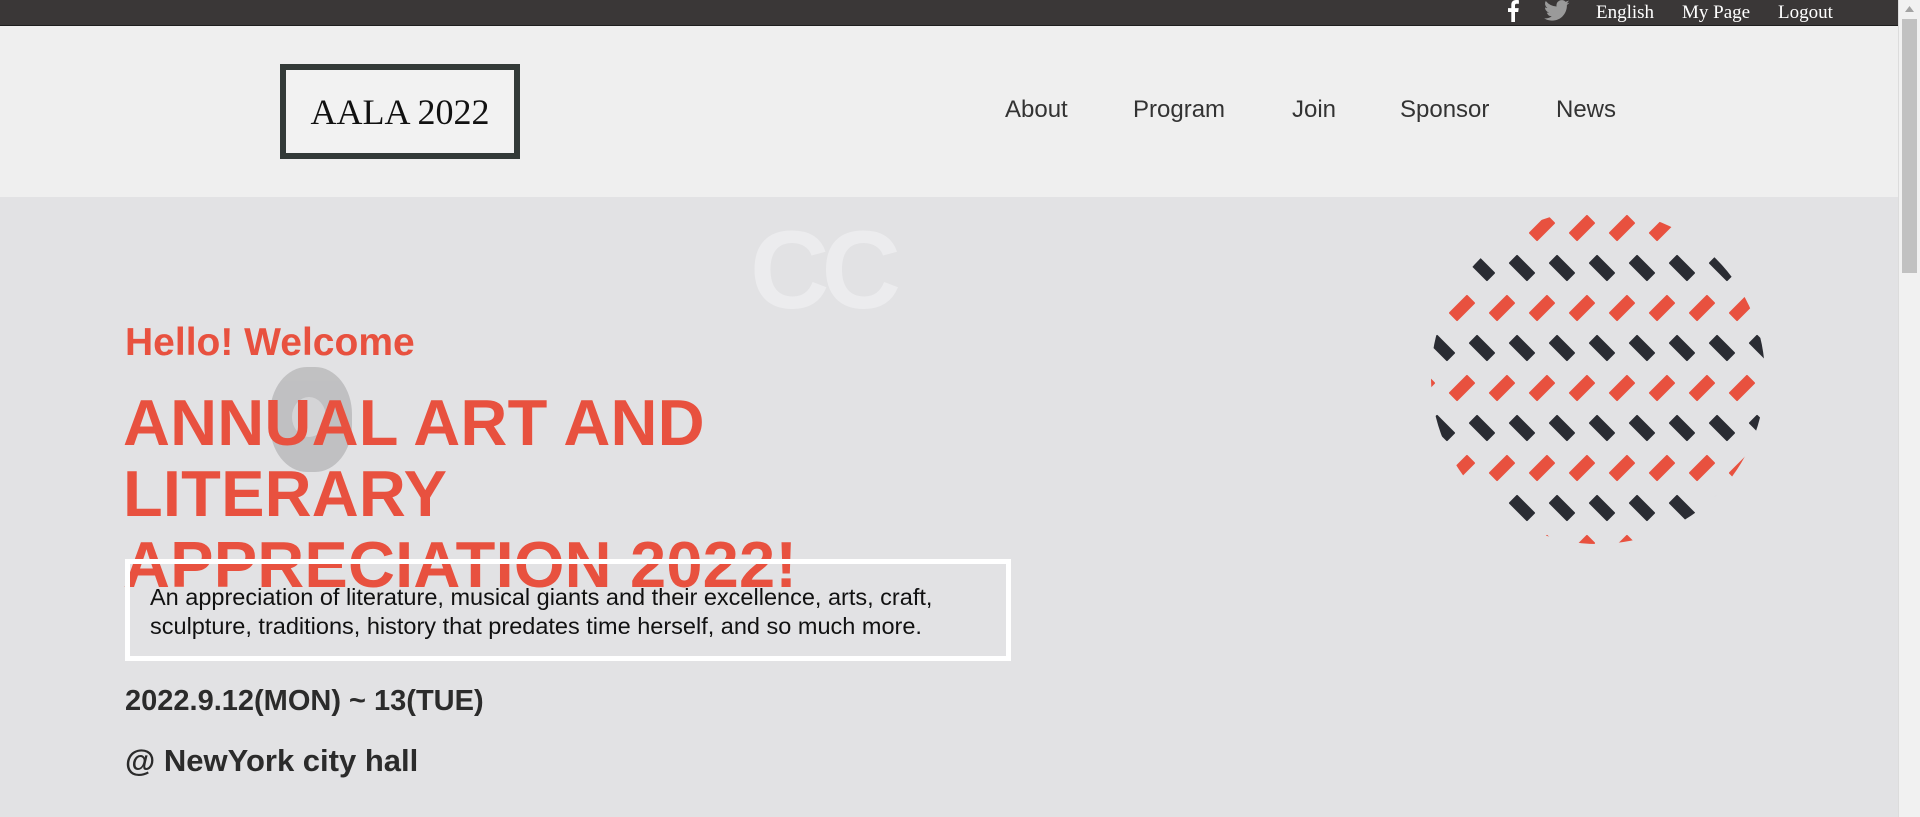  I want to click on headline-line-1: ANNUAL ART AND LITERARY, so click(414, 458).